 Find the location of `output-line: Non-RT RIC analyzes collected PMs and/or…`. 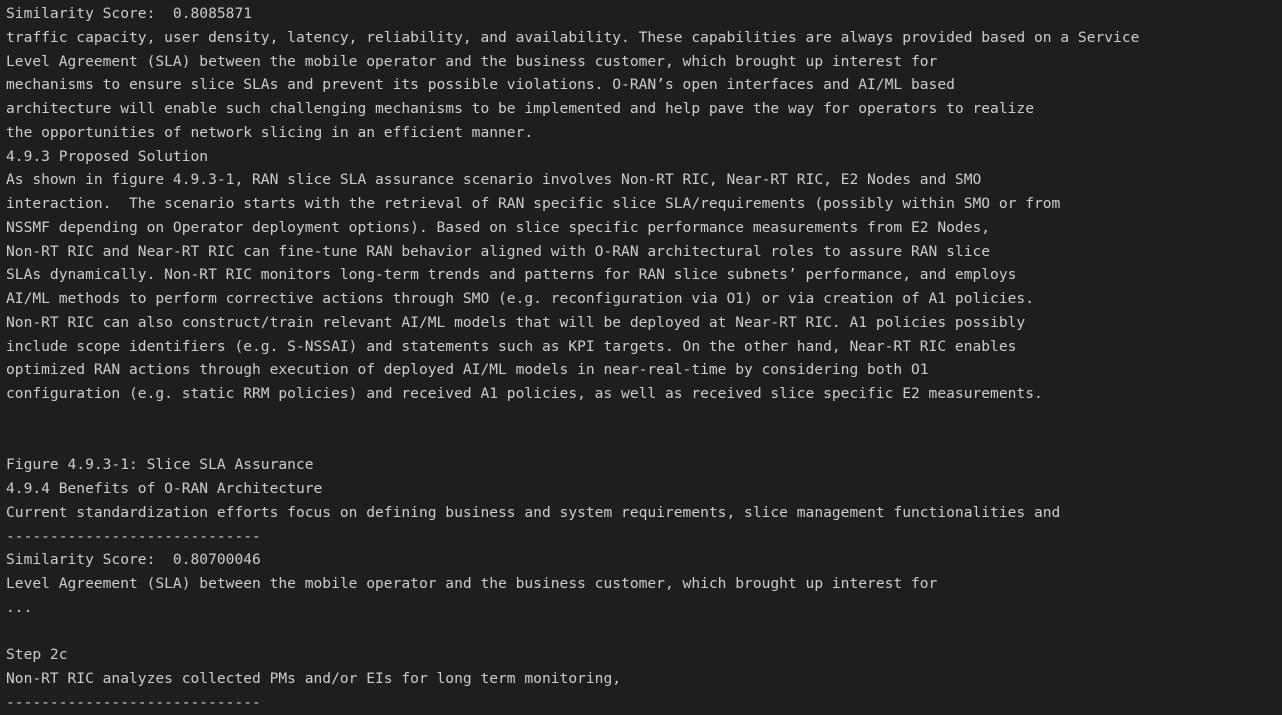

output-line: Non-RT RIC analyzes collected PMs and/or… is located at coordinates (314, 678).